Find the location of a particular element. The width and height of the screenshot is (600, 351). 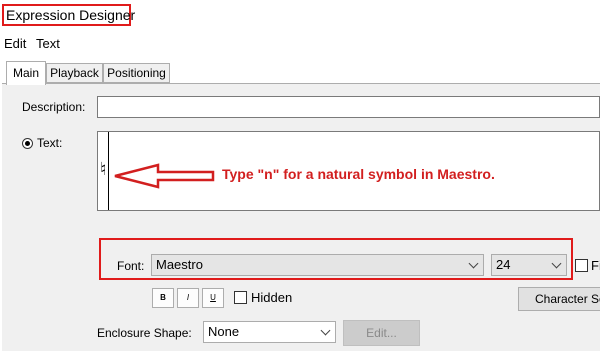

font-label: Font: is located at coordinates (131, 266).